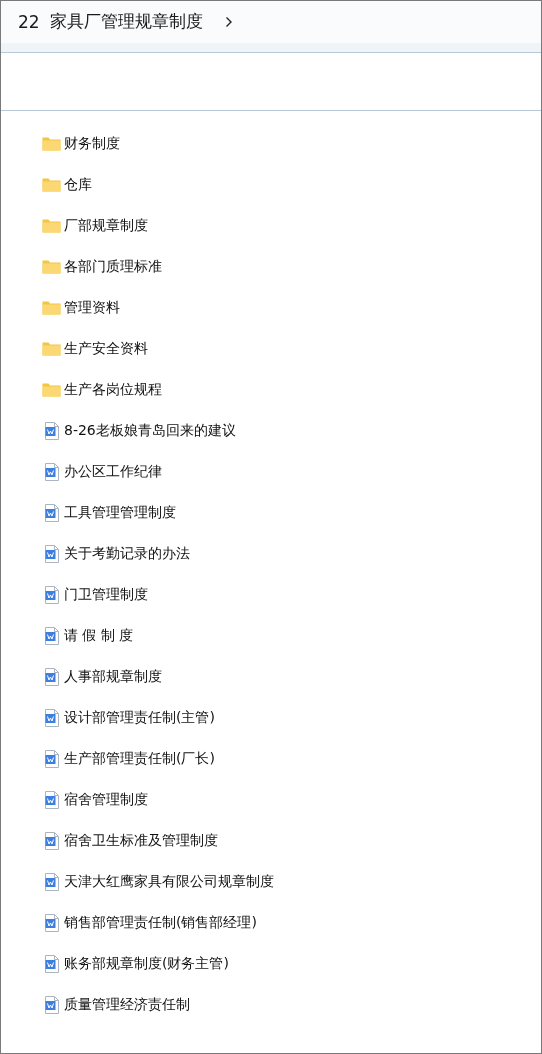 The height and width of the screenshot is (1054, 542). Describe the element at coordinates (169, 881) in the screenshot. I see `file-name: 天津大红鹰家具有限公司规章制度` at that location.